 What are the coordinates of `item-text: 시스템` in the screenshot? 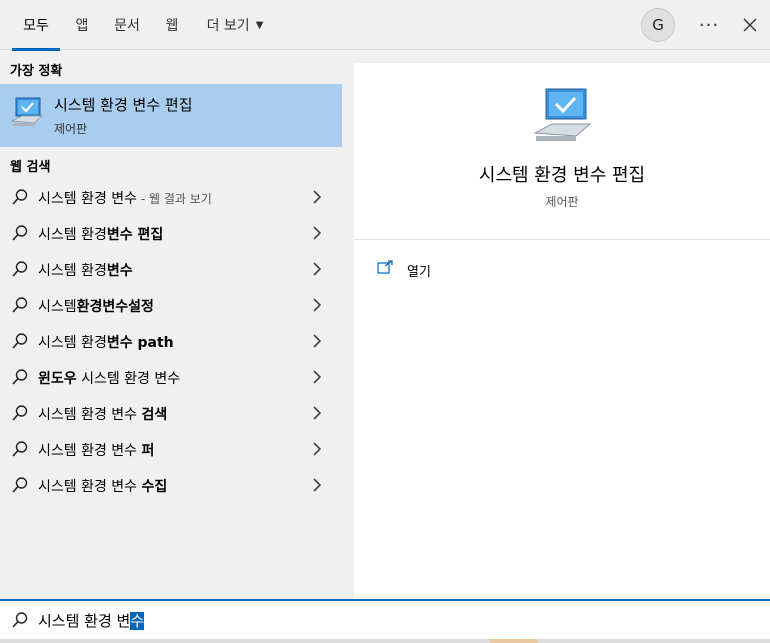 It's located at (57, 307).